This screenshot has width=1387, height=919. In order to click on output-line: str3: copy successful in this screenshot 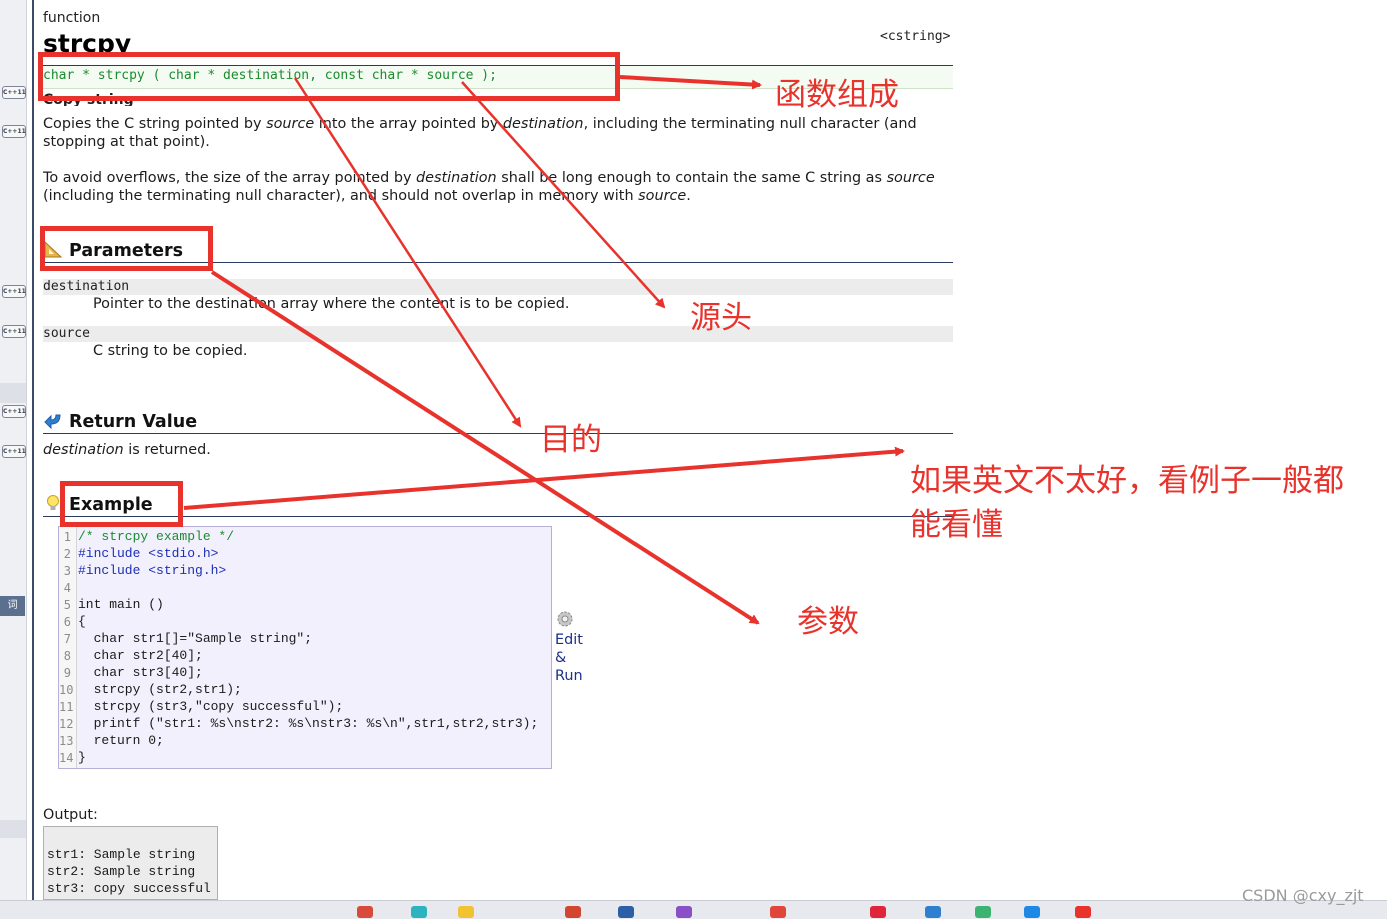, I will do `click(129, 888)`.